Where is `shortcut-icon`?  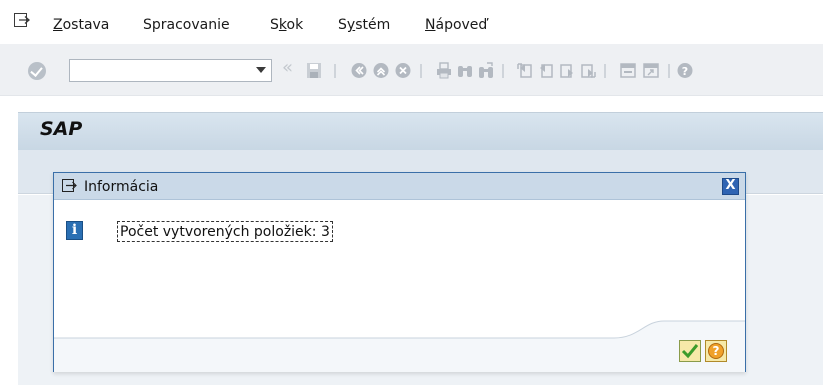 shortcut-icon is located at coordinates (651, 70).